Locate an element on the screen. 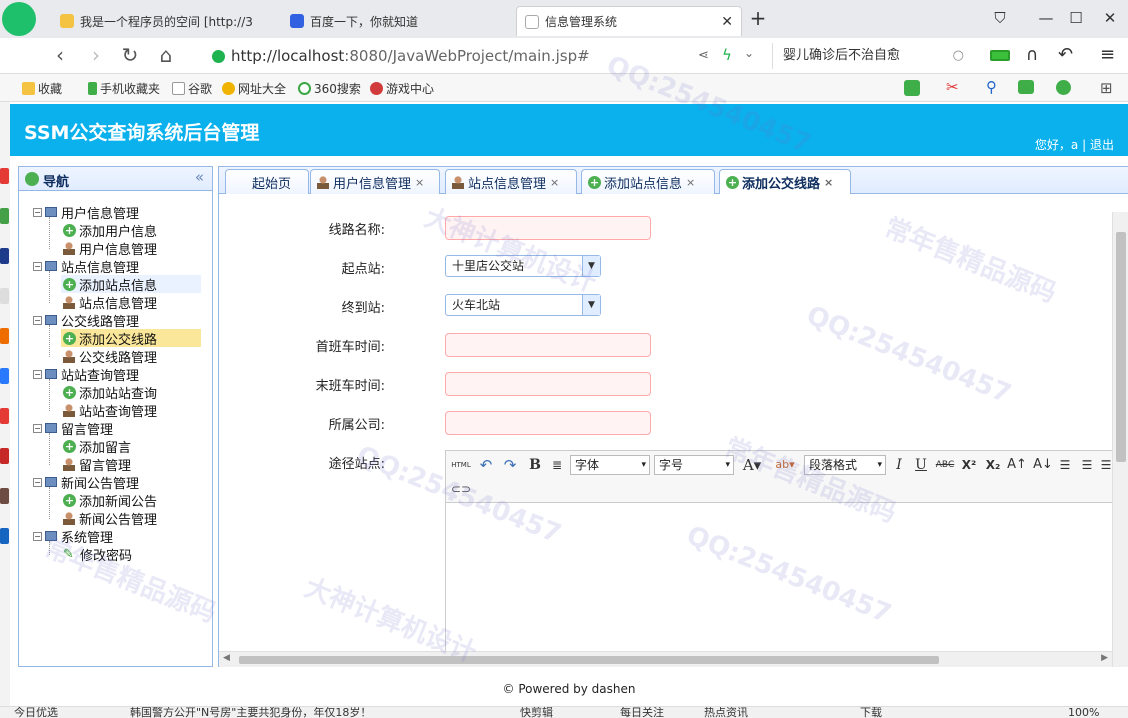  status-left: 今日优选 is located at coordinates (36, 712).